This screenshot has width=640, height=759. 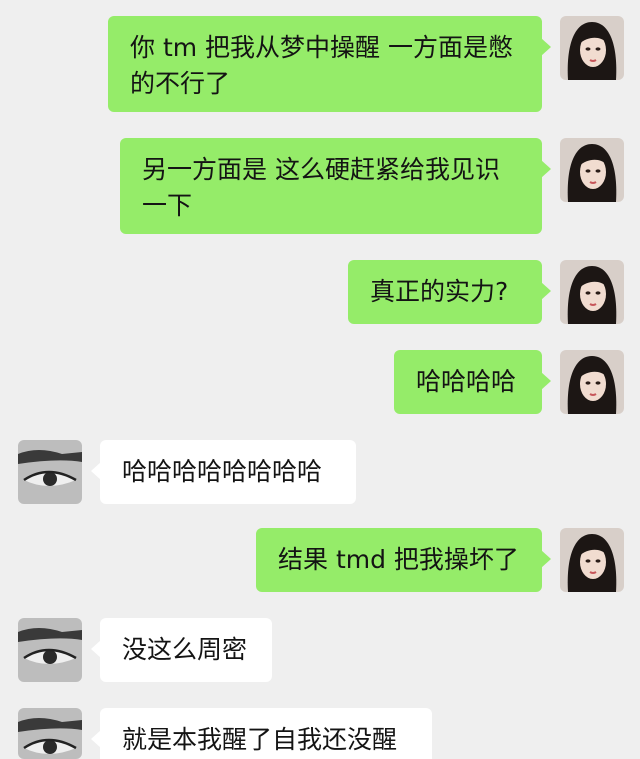 I want to click on outgoing-message-bubble: 哈哈哈哈, so click(x=472, y=382).